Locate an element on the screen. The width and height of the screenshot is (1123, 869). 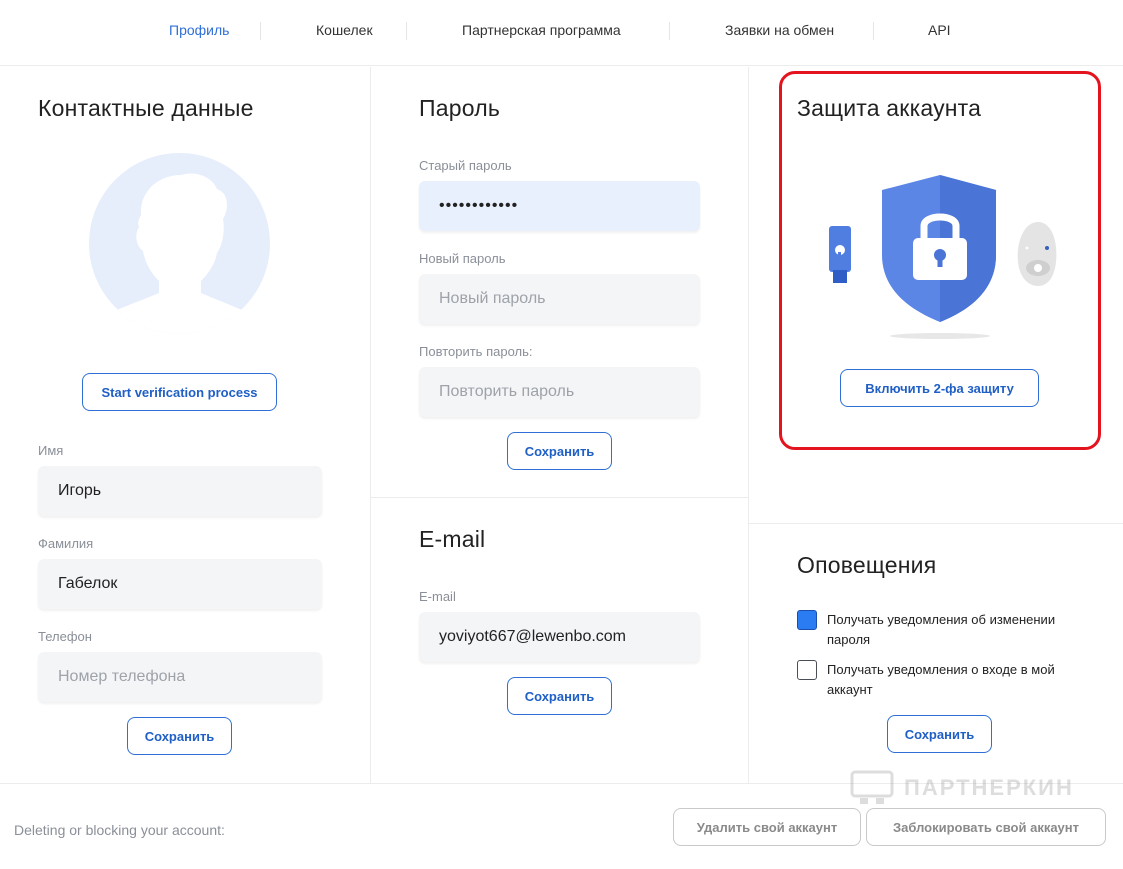
tab-wallet: Кошелек is located at coordinates (344, 30).